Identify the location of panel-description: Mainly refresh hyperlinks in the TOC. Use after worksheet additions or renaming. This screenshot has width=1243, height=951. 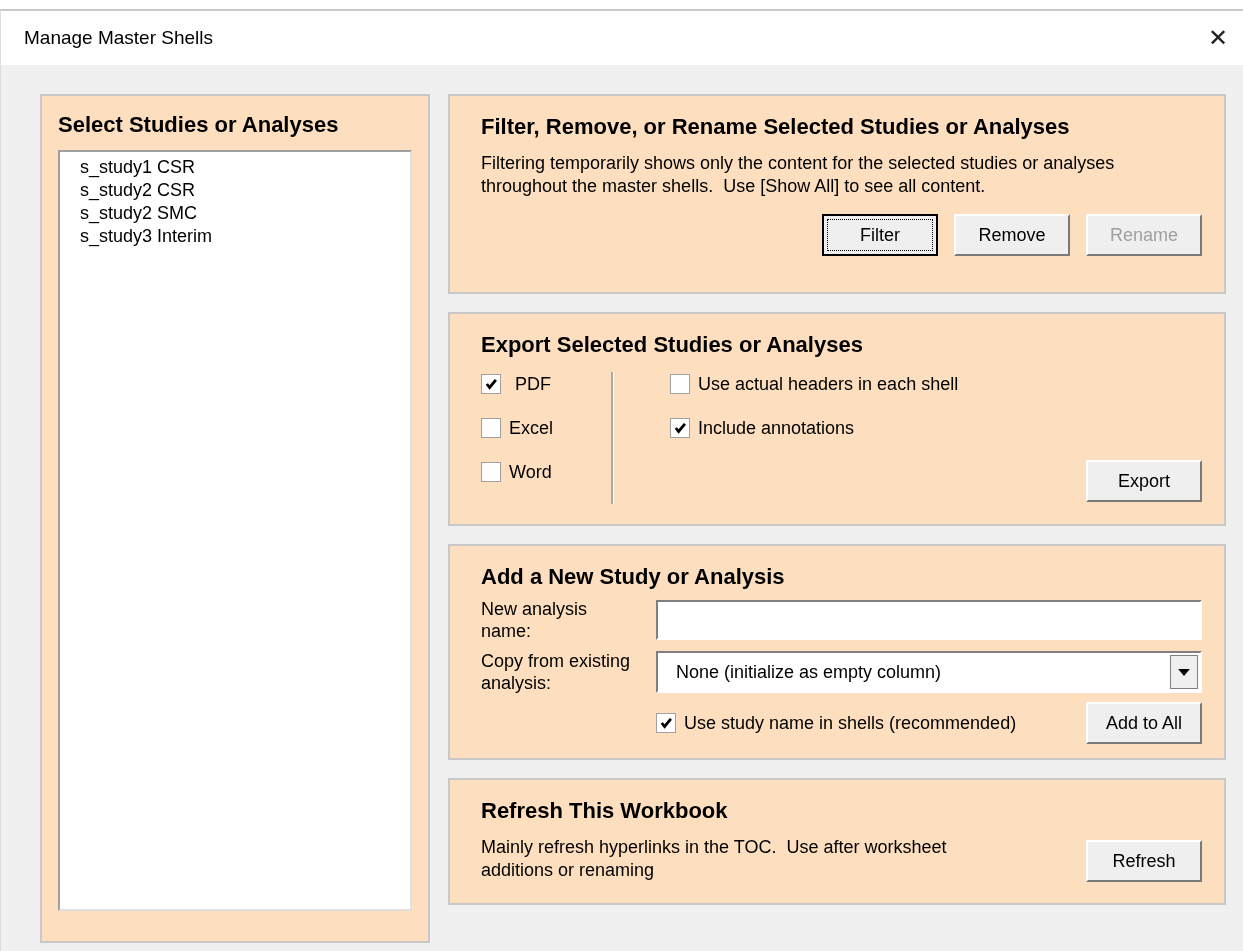
(714, 859).